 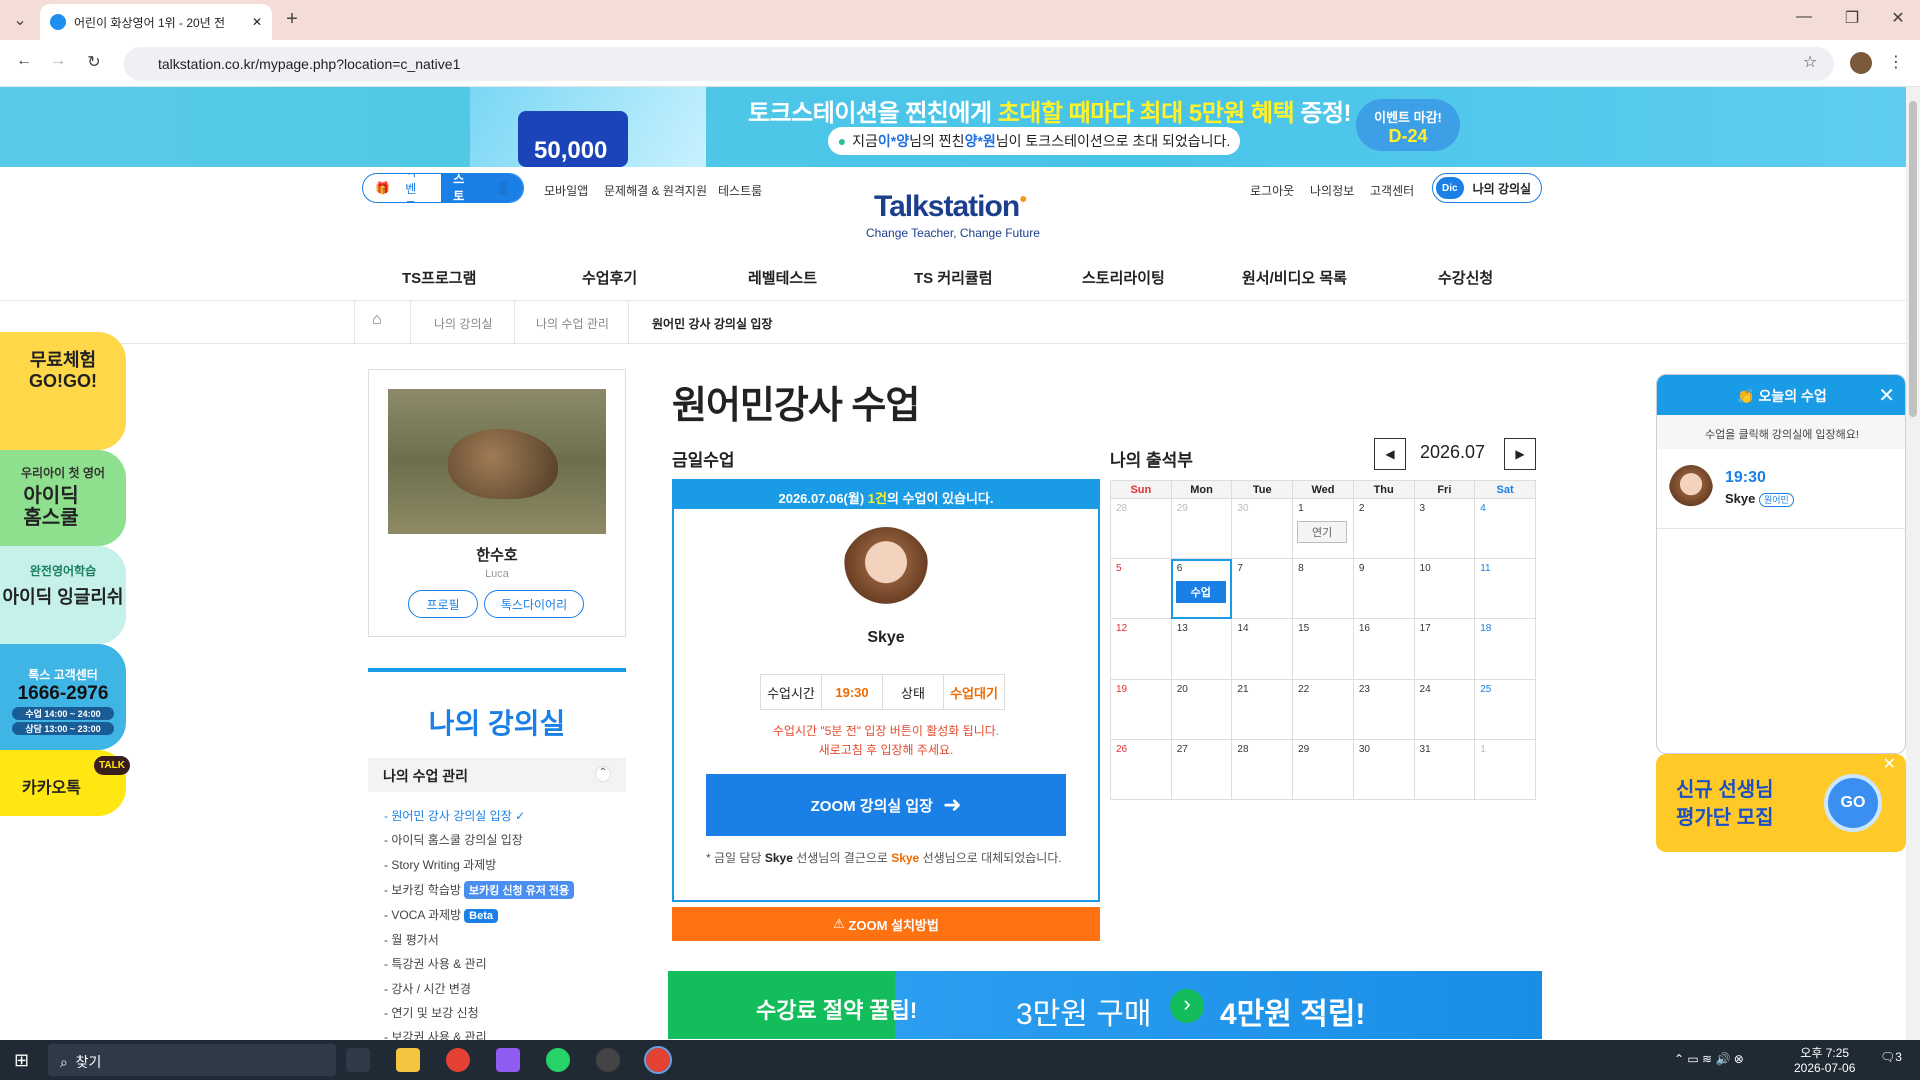 I want to click on media-player-icon, so click(x=608, y=1060).